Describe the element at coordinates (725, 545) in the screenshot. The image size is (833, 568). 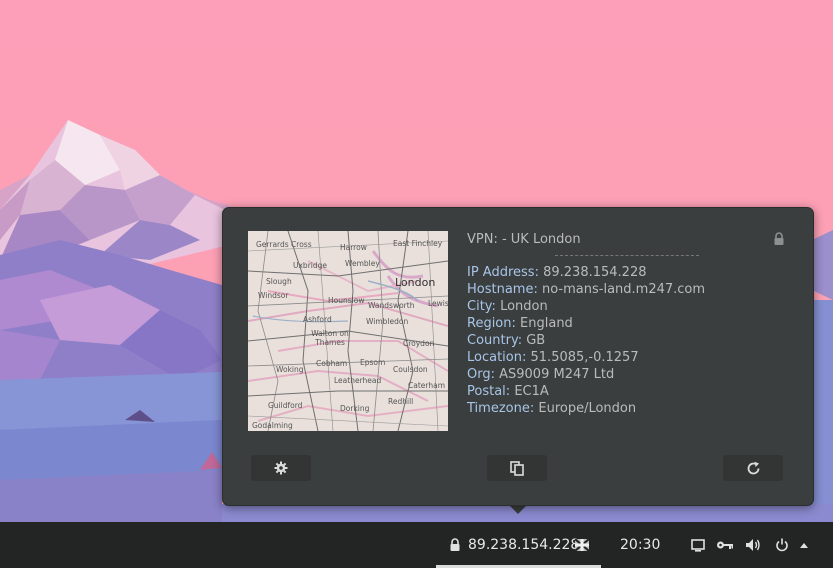
I see `key-icon` at that location.